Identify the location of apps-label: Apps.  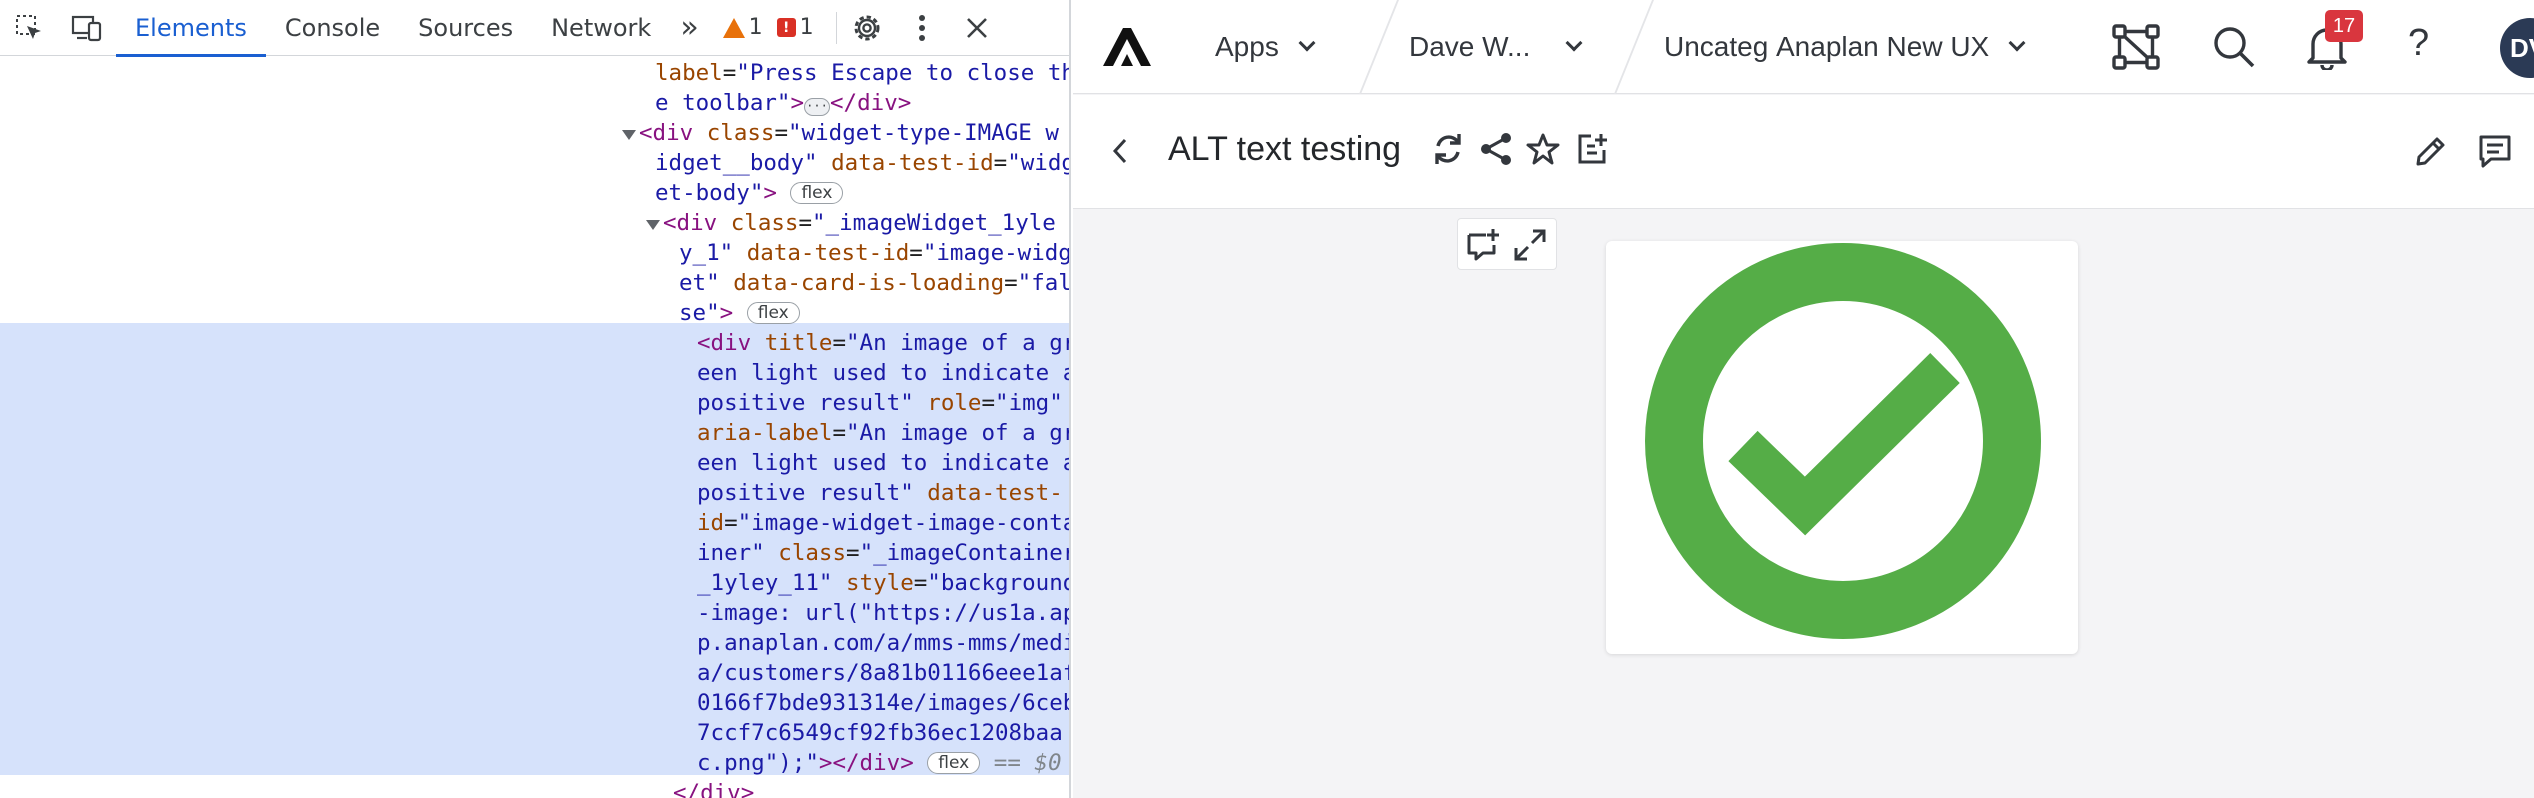
(1247, 46).